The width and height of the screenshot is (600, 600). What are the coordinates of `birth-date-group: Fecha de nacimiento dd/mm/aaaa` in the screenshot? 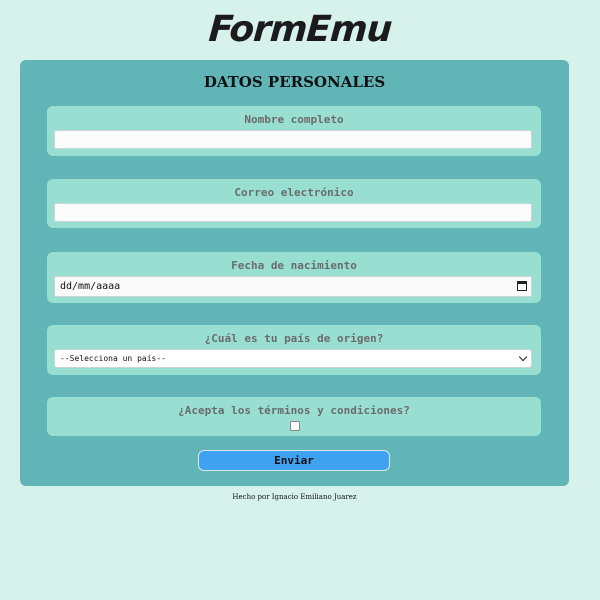 It's located at (294, 277).